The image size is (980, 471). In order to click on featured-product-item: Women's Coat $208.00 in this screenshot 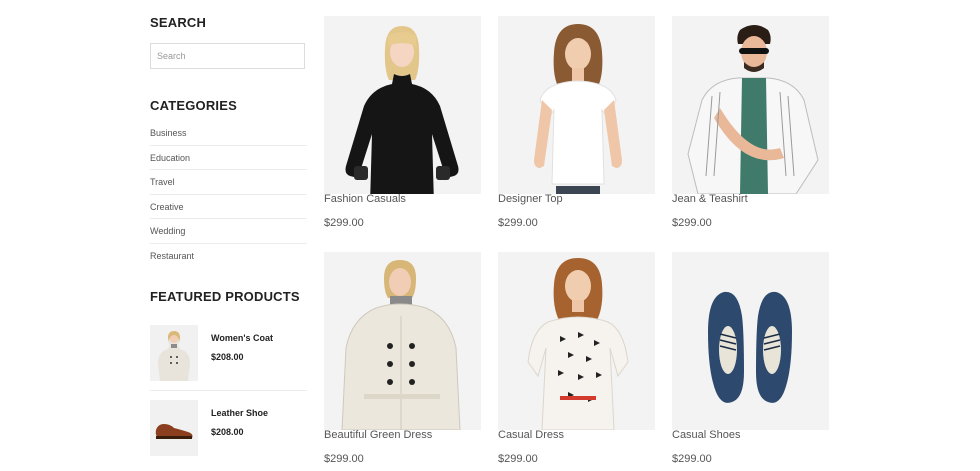, I will do `click(228, 353)`.